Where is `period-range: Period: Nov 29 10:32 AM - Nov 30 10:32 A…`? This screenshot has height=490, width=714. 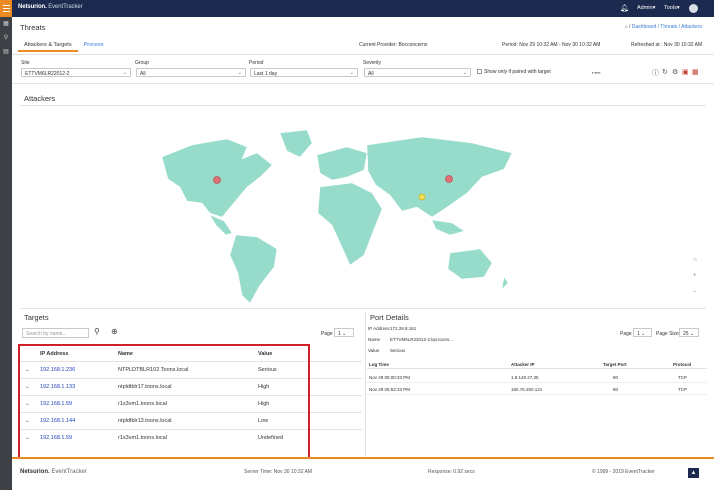 period-range: Period: Nov 29 10:32 AM - Nov 30 10:32 A… is located at coordinates (551, 45).